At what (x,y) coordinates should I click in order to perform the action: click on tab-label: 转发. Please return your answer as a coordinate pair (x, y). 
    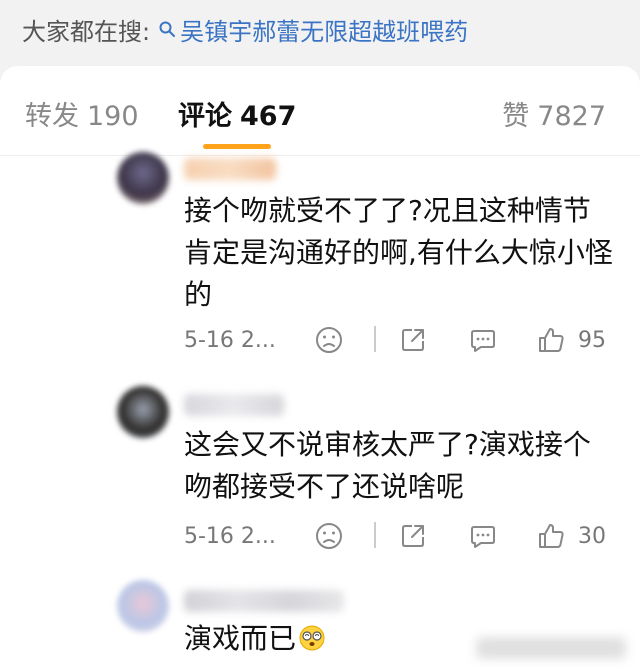
    Looking at the image, I should click on (52, 116).